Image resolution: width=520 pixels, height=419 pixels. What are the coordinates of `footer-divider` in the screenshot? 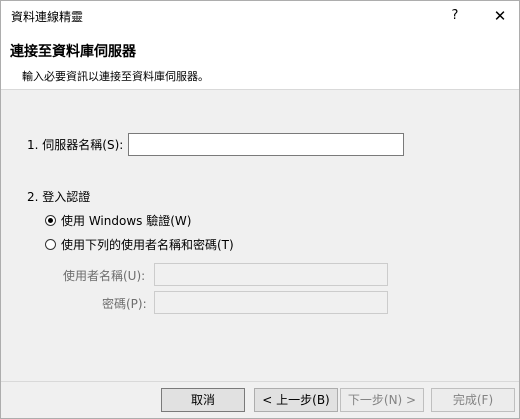 It's located at (260, 381).